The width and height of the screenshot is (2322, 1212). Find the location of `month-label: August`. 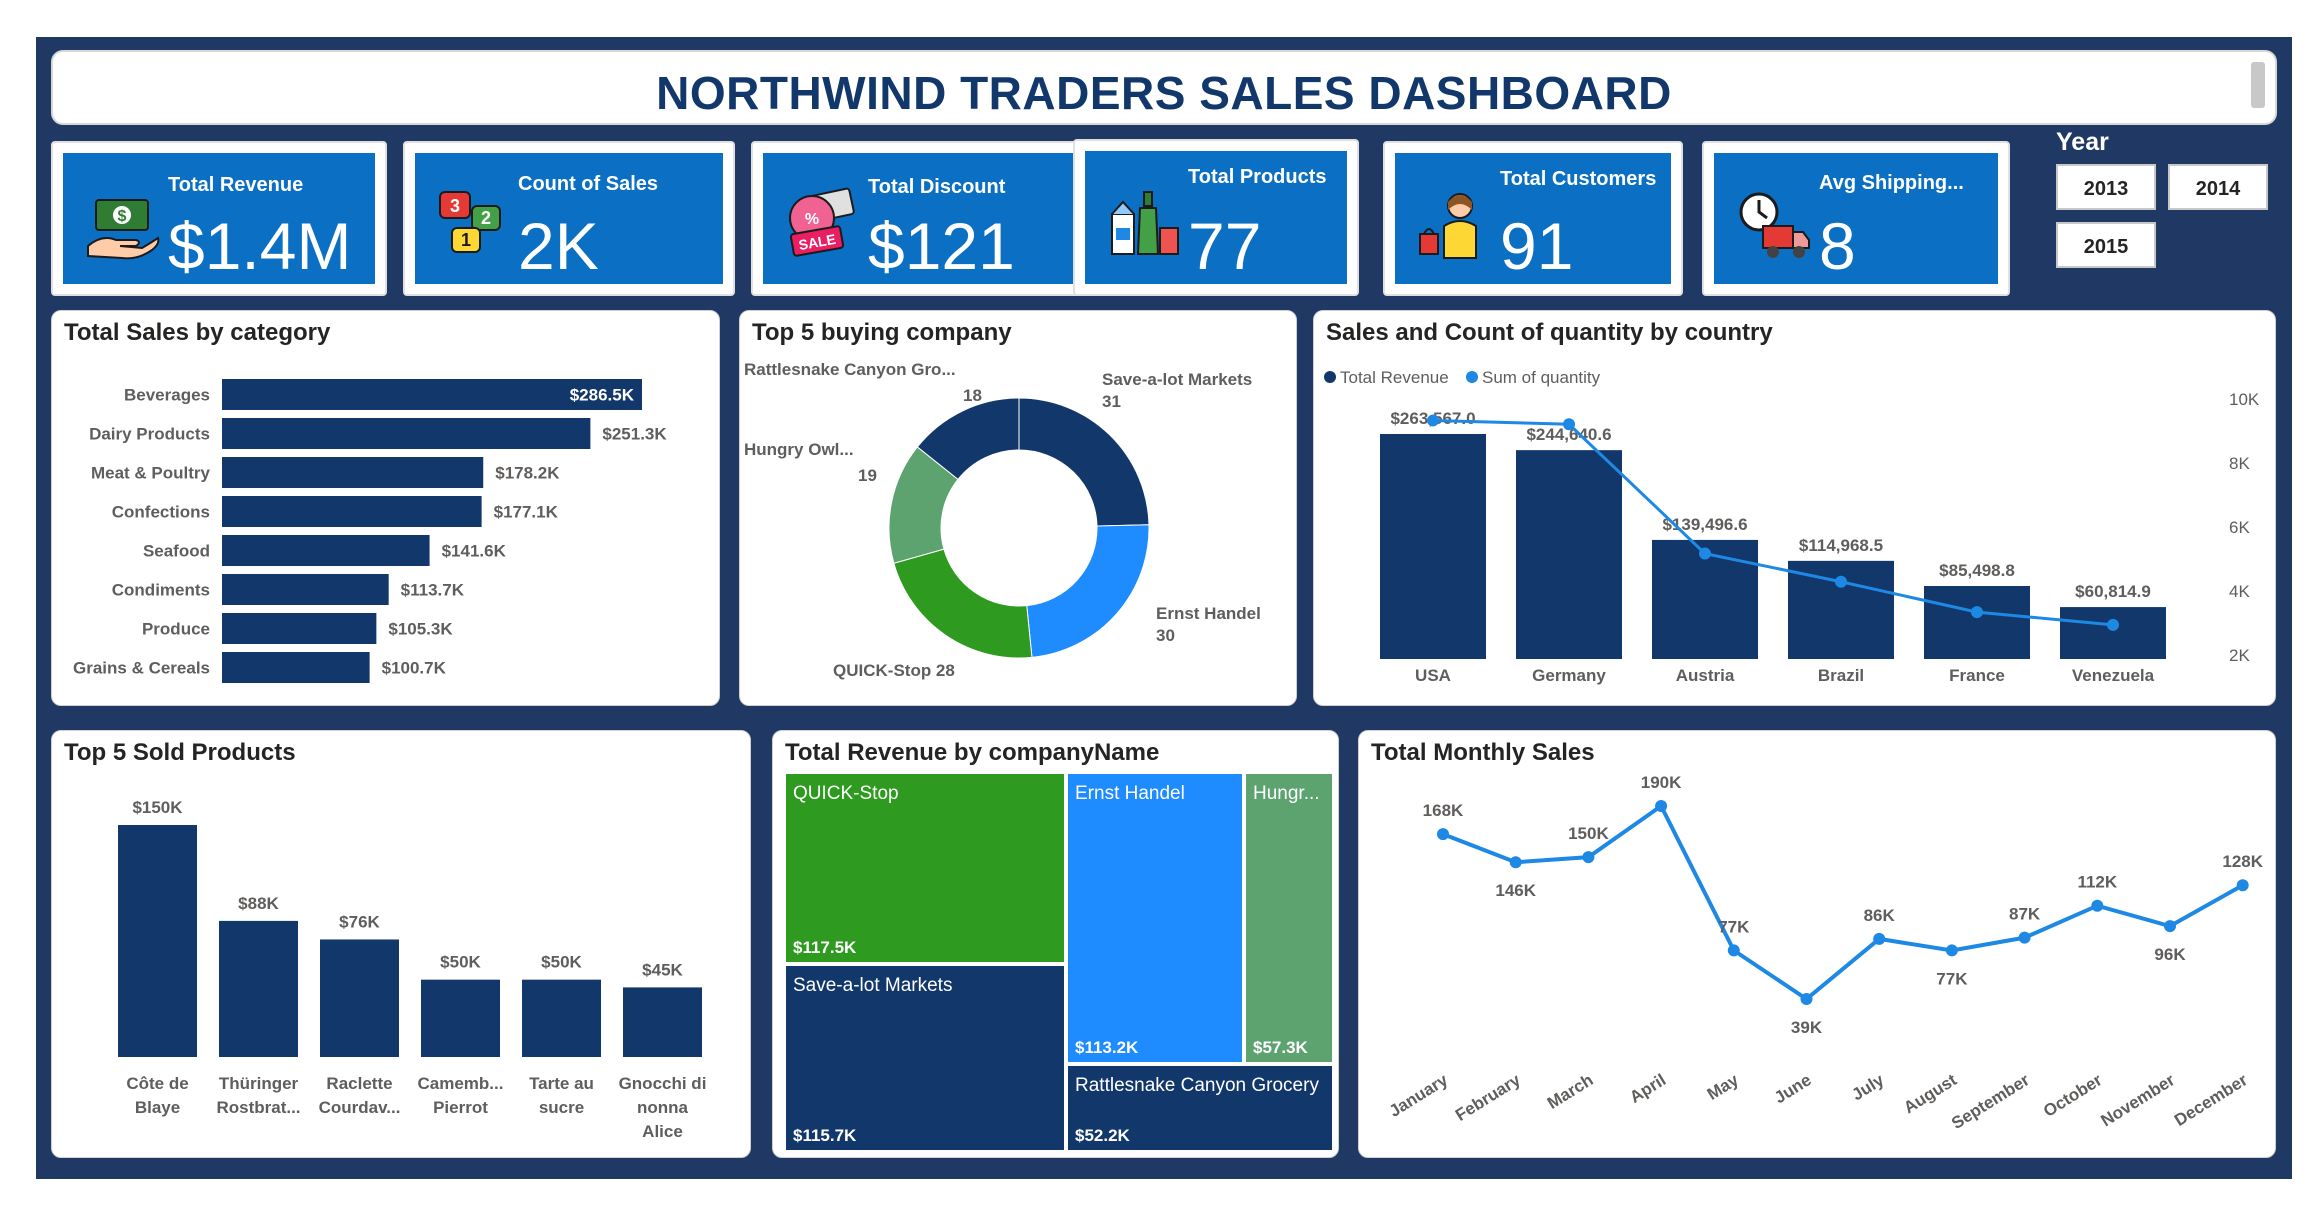

month-label: August is located at coordinates (1930, 1093).